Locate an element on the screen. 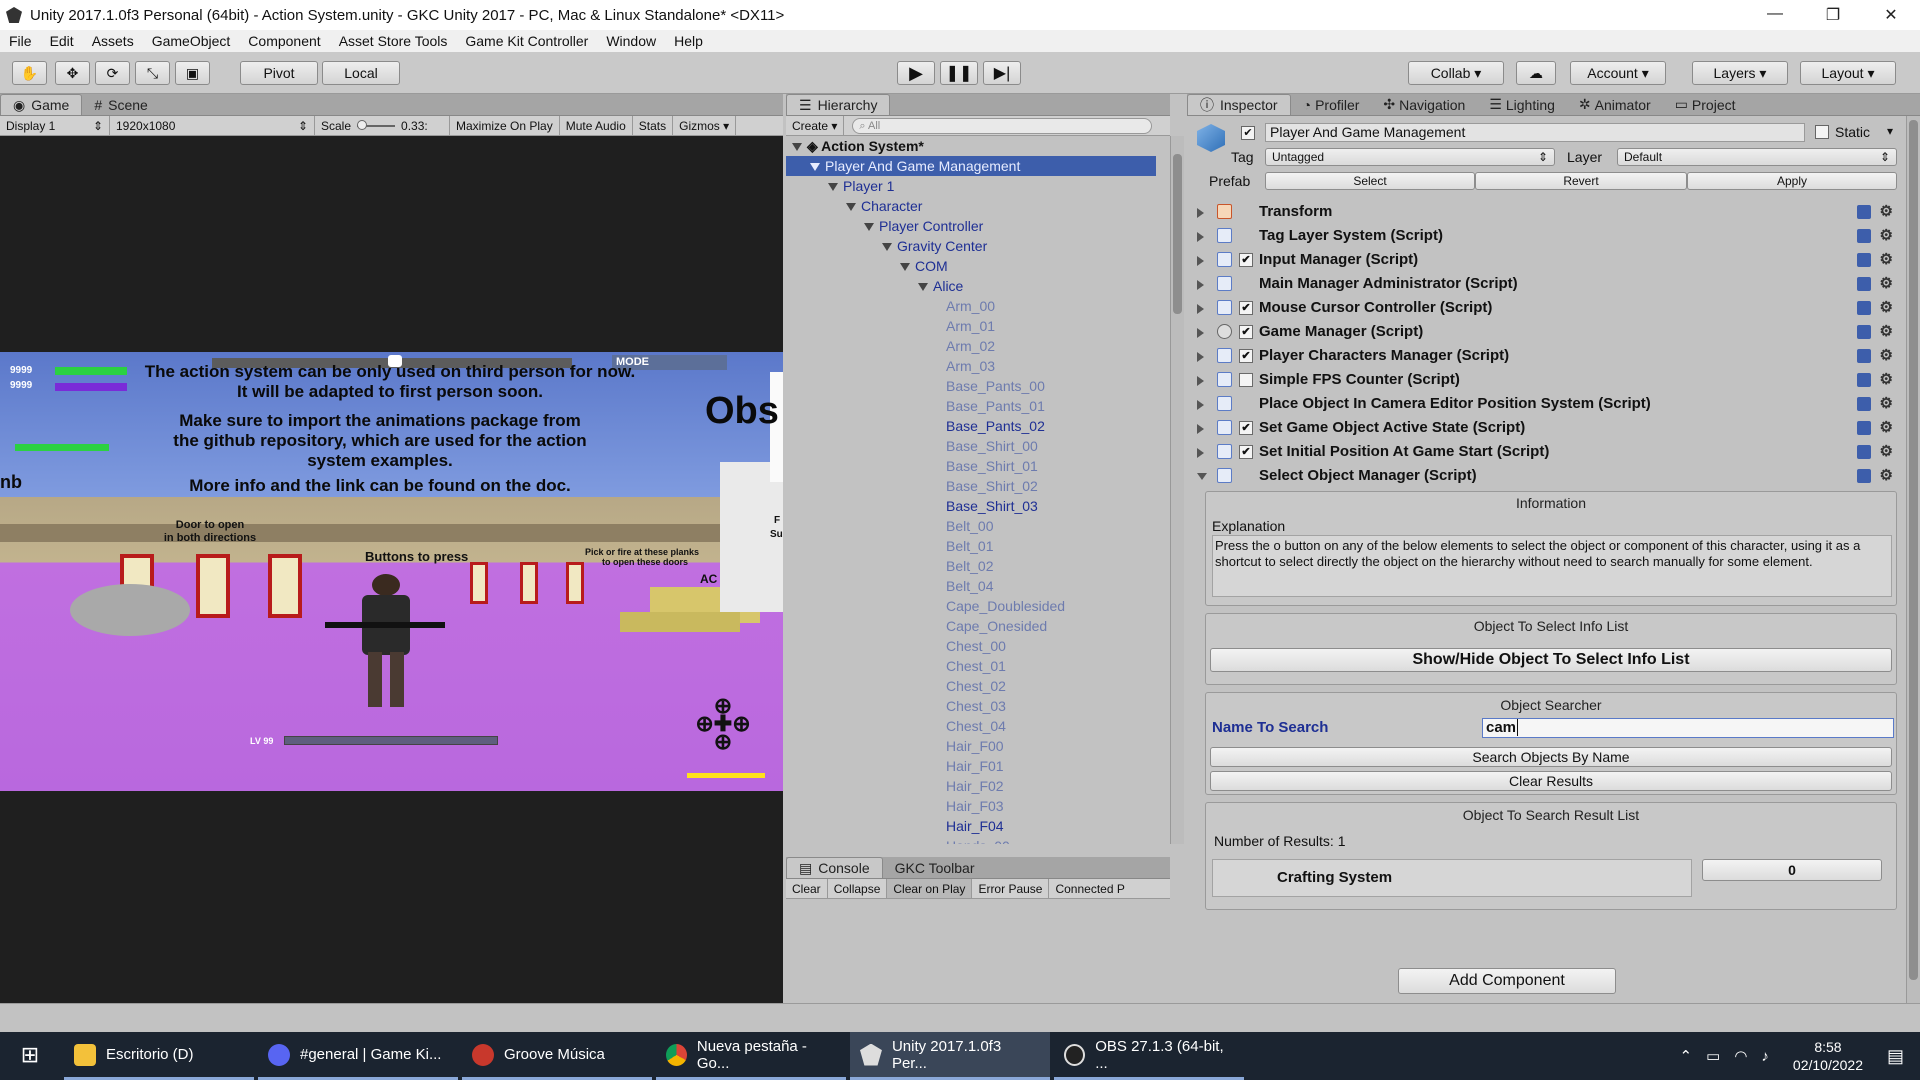 The height and width of the screenshot is (1080, 1920). hierarchy-search-field: ⌕ All is located at coordinates (1002, 125).